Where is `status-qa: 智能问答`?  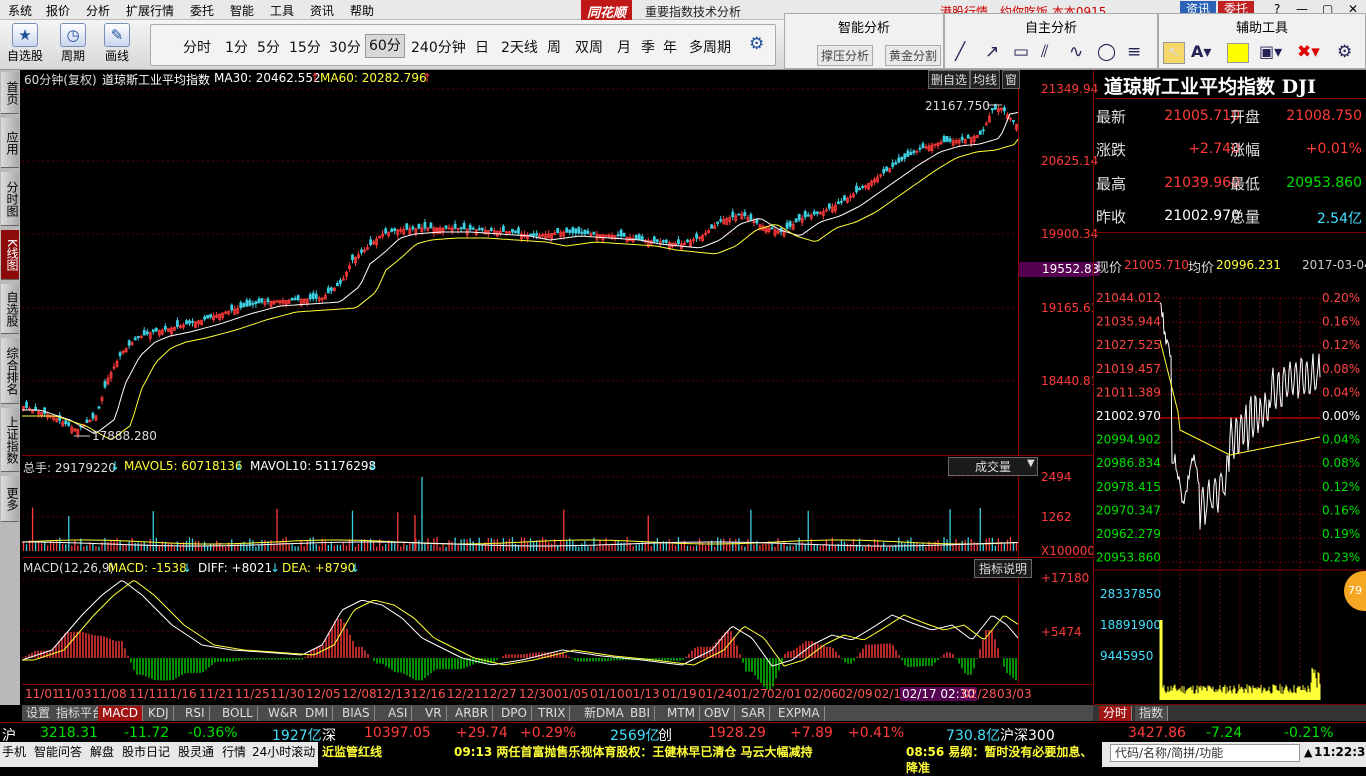 status-qa: 智能问答 is located at coordinates (58, 752).